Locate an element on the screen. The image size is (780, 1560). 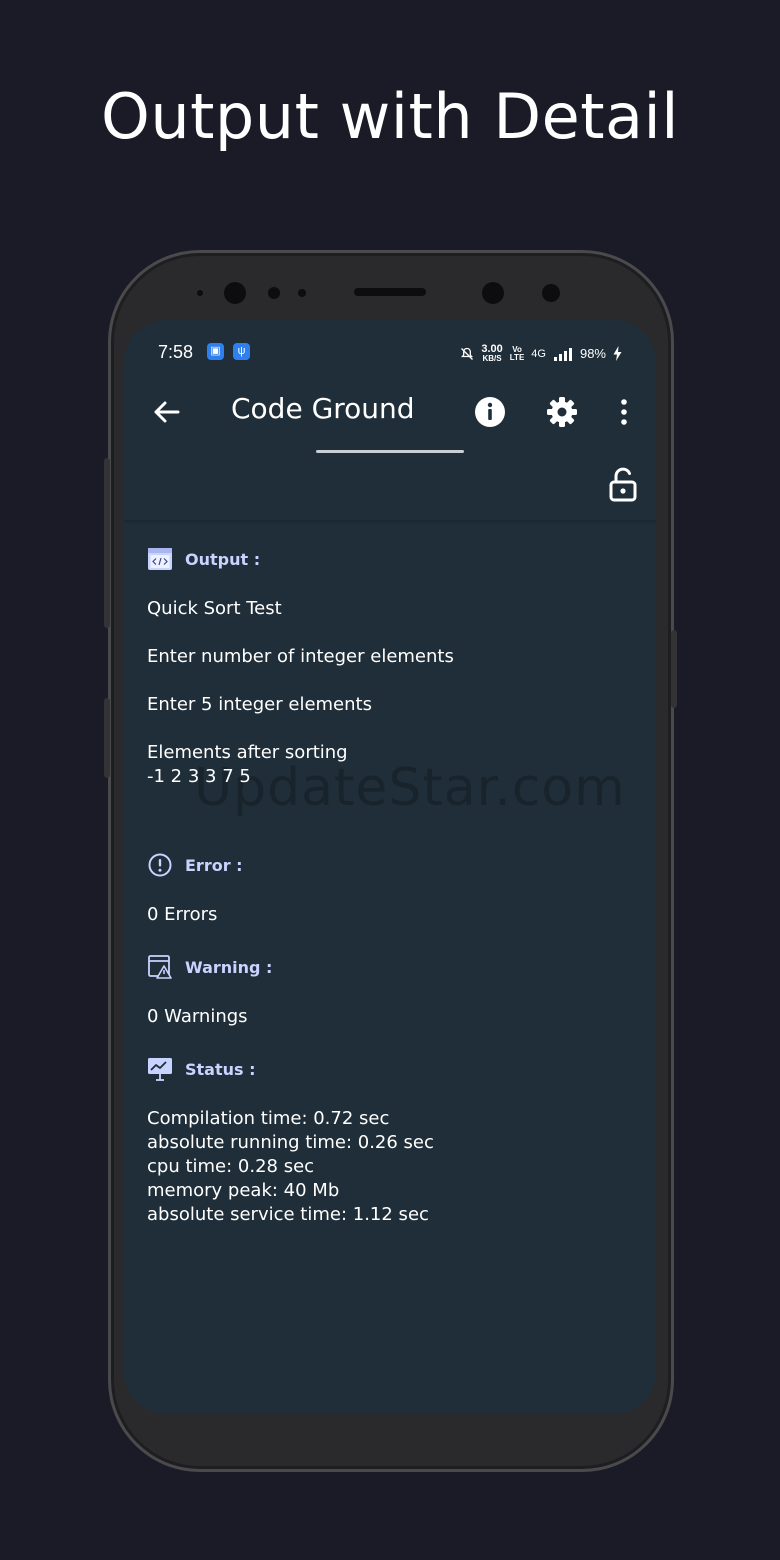
settings-gear-icon is located at coordinates (562, 412).